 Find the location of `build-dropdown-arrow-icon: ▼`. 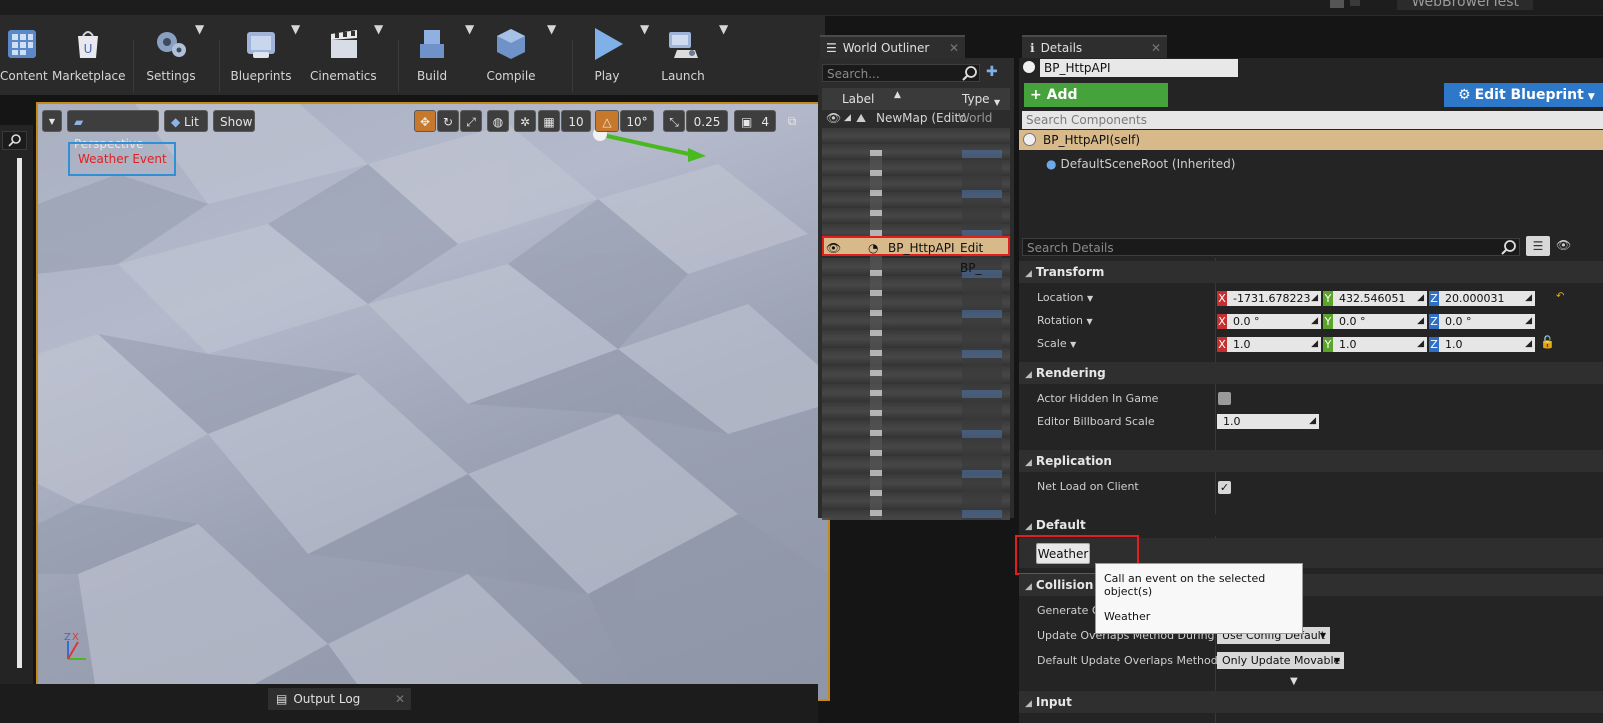

build-dropdown-arrow-icon: ▼ is located at coordinates (469, 58).